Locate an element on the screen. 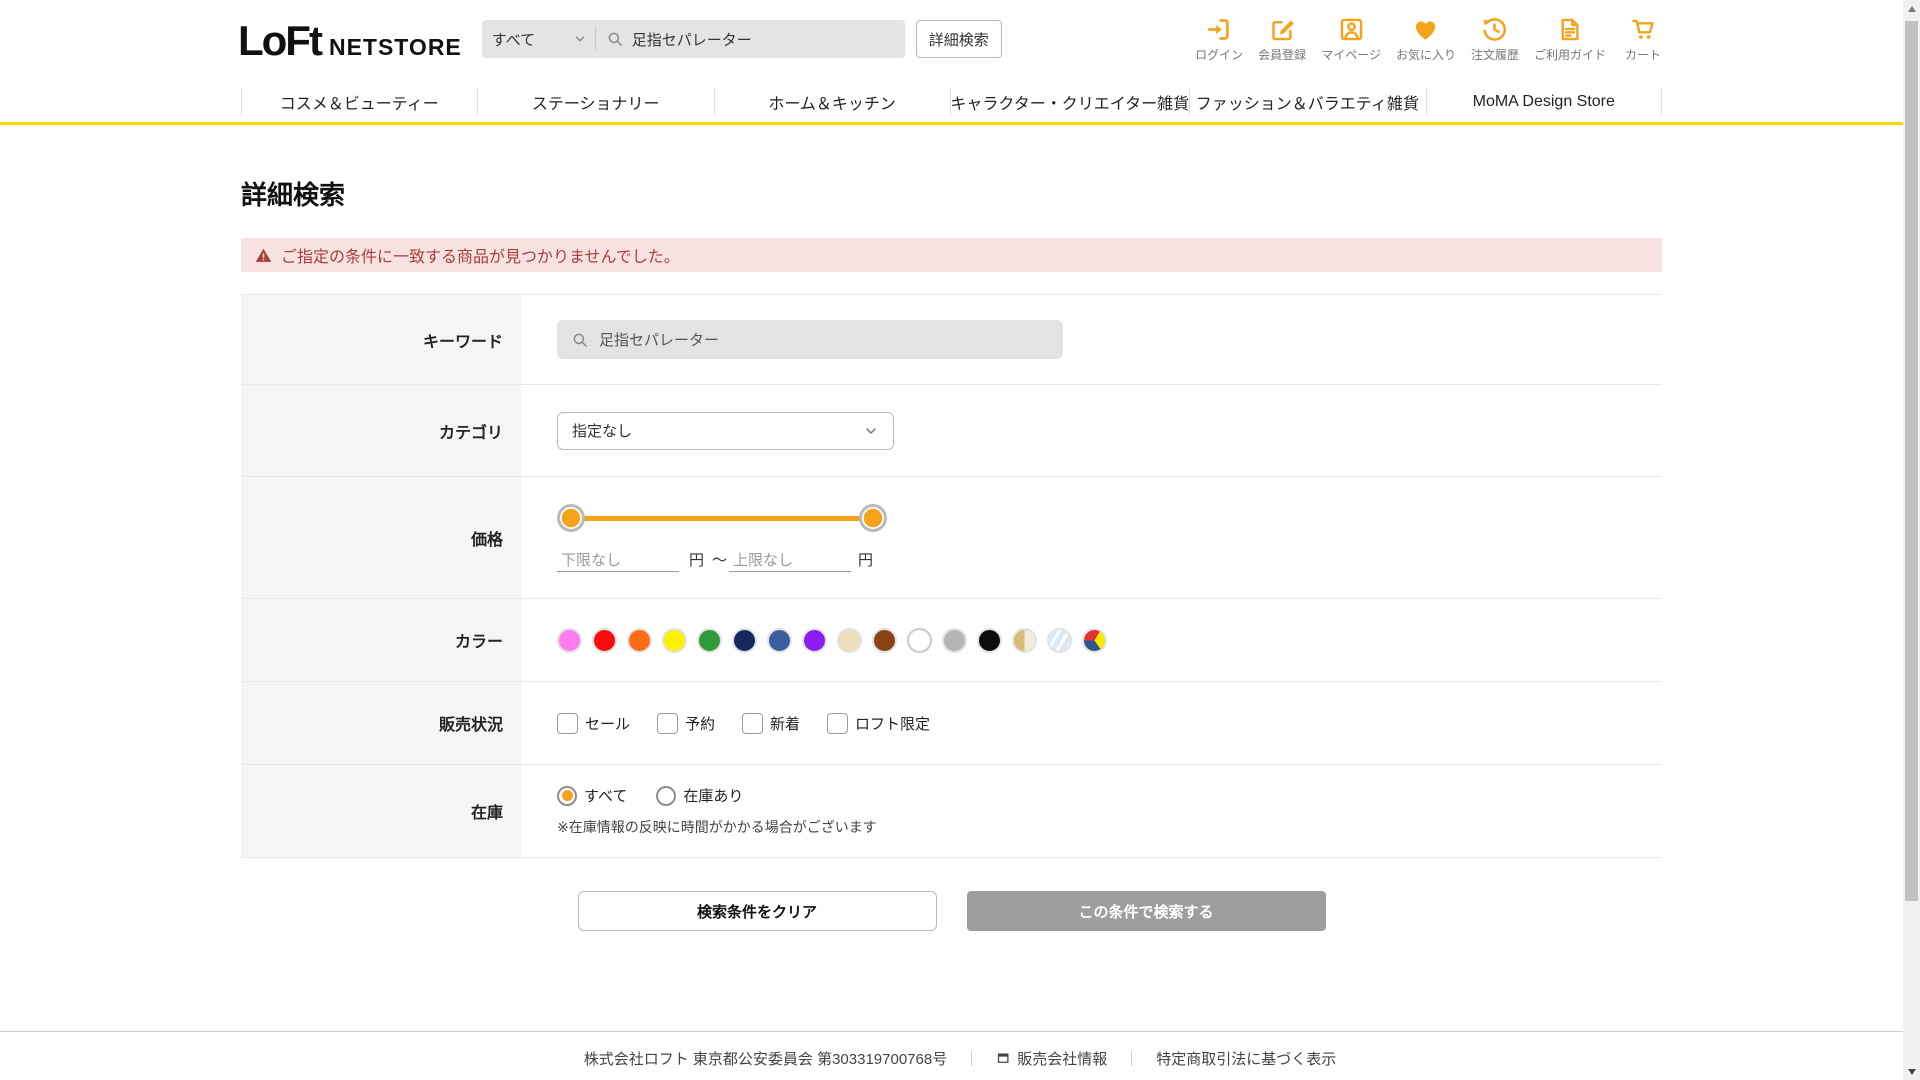 This screenshot has height=1080, width=1920. nav-item-character-creator-goods: キャラクター・クリエイター雑貨 is located at coordinates (1069, 101).